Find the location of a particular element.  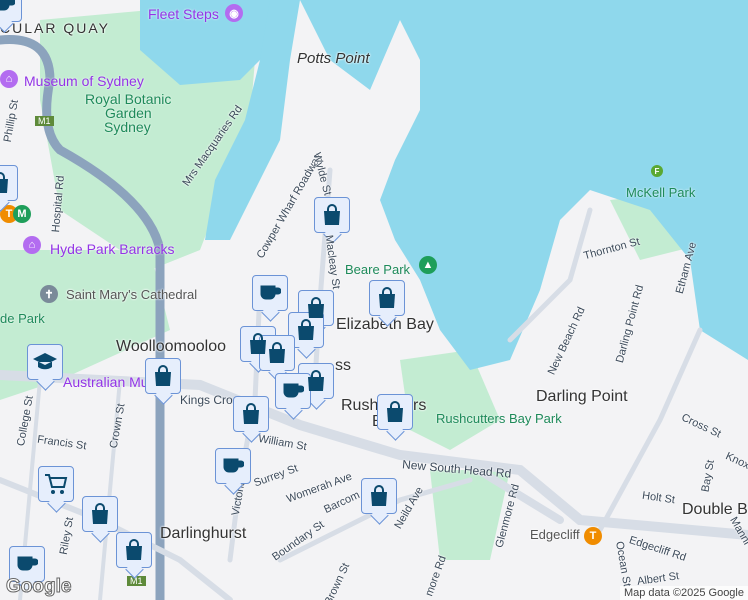

label-mckell-park: McKell Park is located at coordinates (661, 192).